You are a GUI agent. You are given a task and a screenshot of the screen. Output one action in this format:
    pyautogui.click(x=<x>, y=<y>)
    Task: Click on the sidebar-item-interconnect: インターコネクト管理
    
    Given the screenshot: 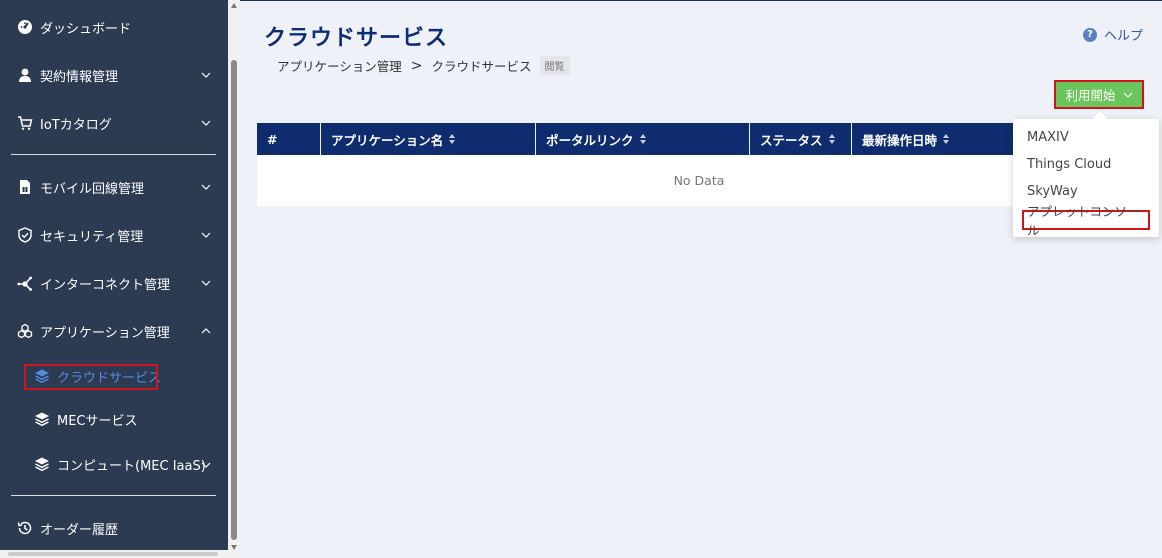 What is the action you would take?
    pyautogui.click(x=114, y=283)
    